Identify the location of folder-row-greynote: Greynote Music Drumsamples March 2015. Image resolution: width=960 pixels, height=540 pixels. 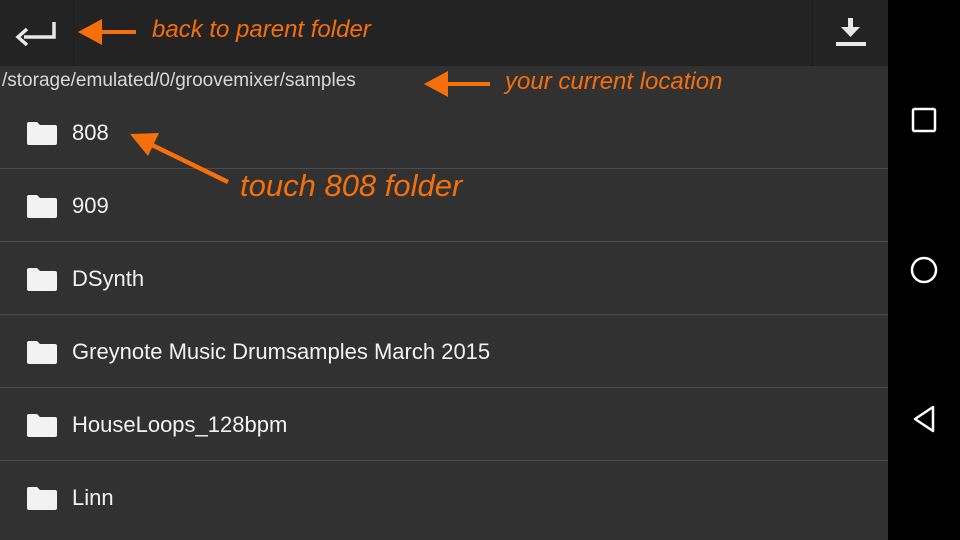
(444, 351).